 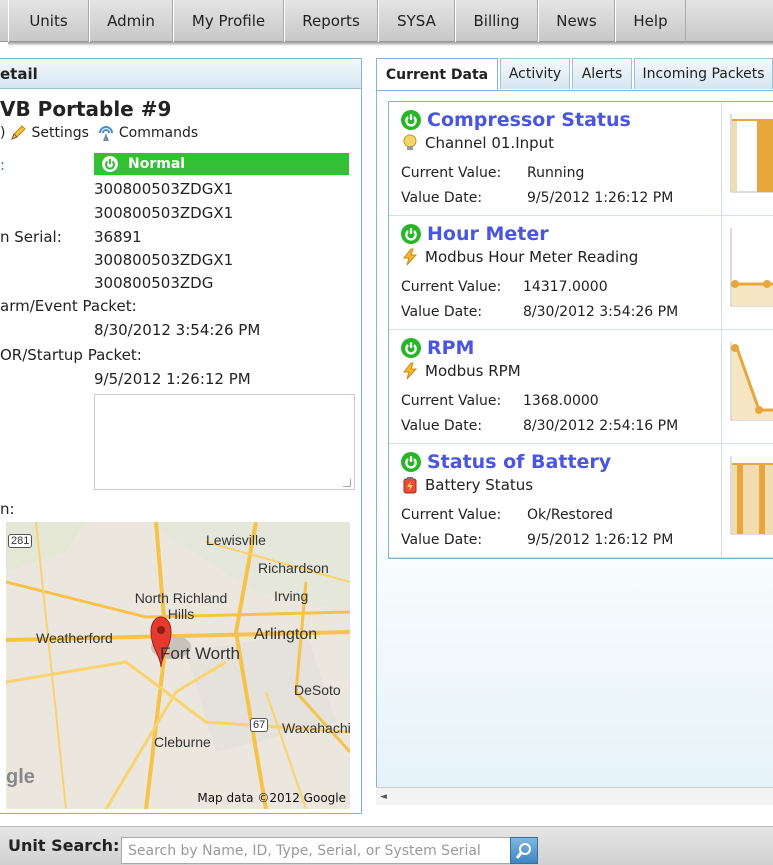 I want to click on card-title: Status of Battery, so click(x=519, y=462).